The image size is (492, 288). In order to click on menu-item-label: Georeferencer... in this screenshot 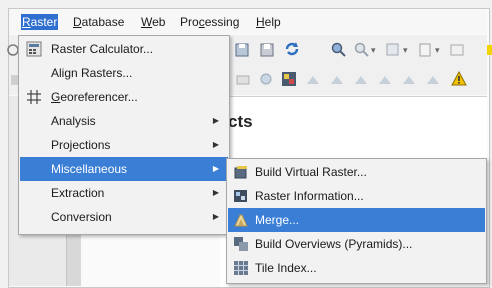, I will do `click(94, 97)`.